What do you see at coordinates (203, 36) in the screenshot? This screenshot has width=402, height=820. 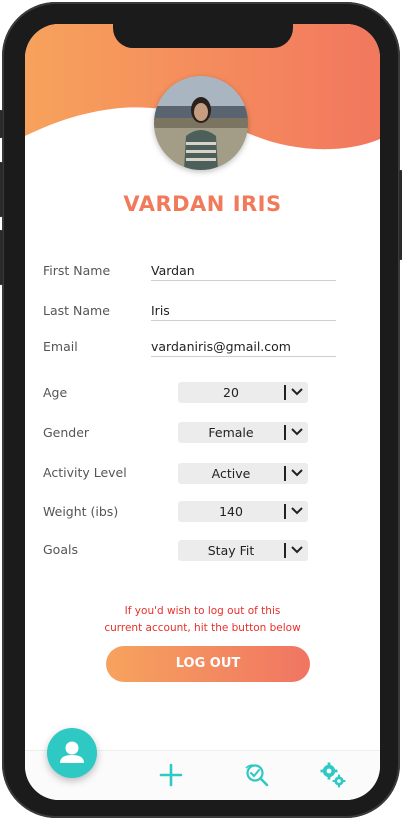 I see `notch` at bounding box center [203, 36].